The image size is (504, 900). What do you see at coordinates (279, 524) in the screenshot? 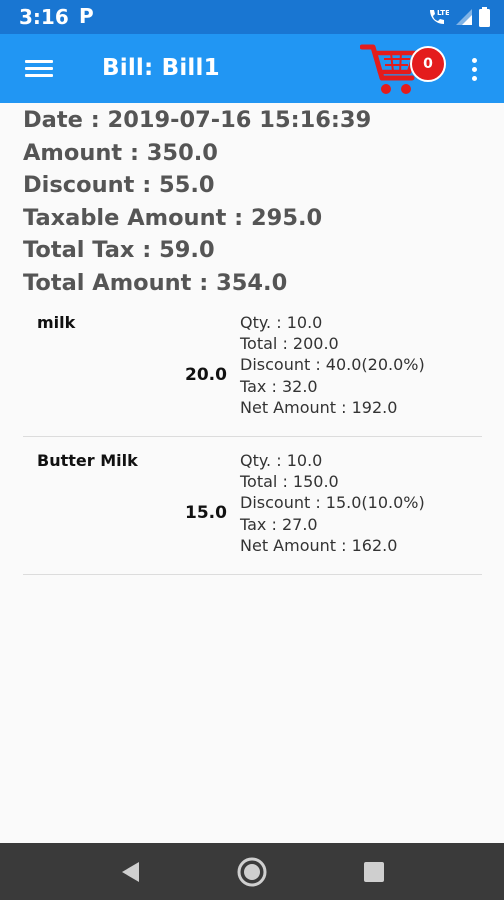
I see `item-tax: Tax : 27.0` at bounding box center [279, 524].